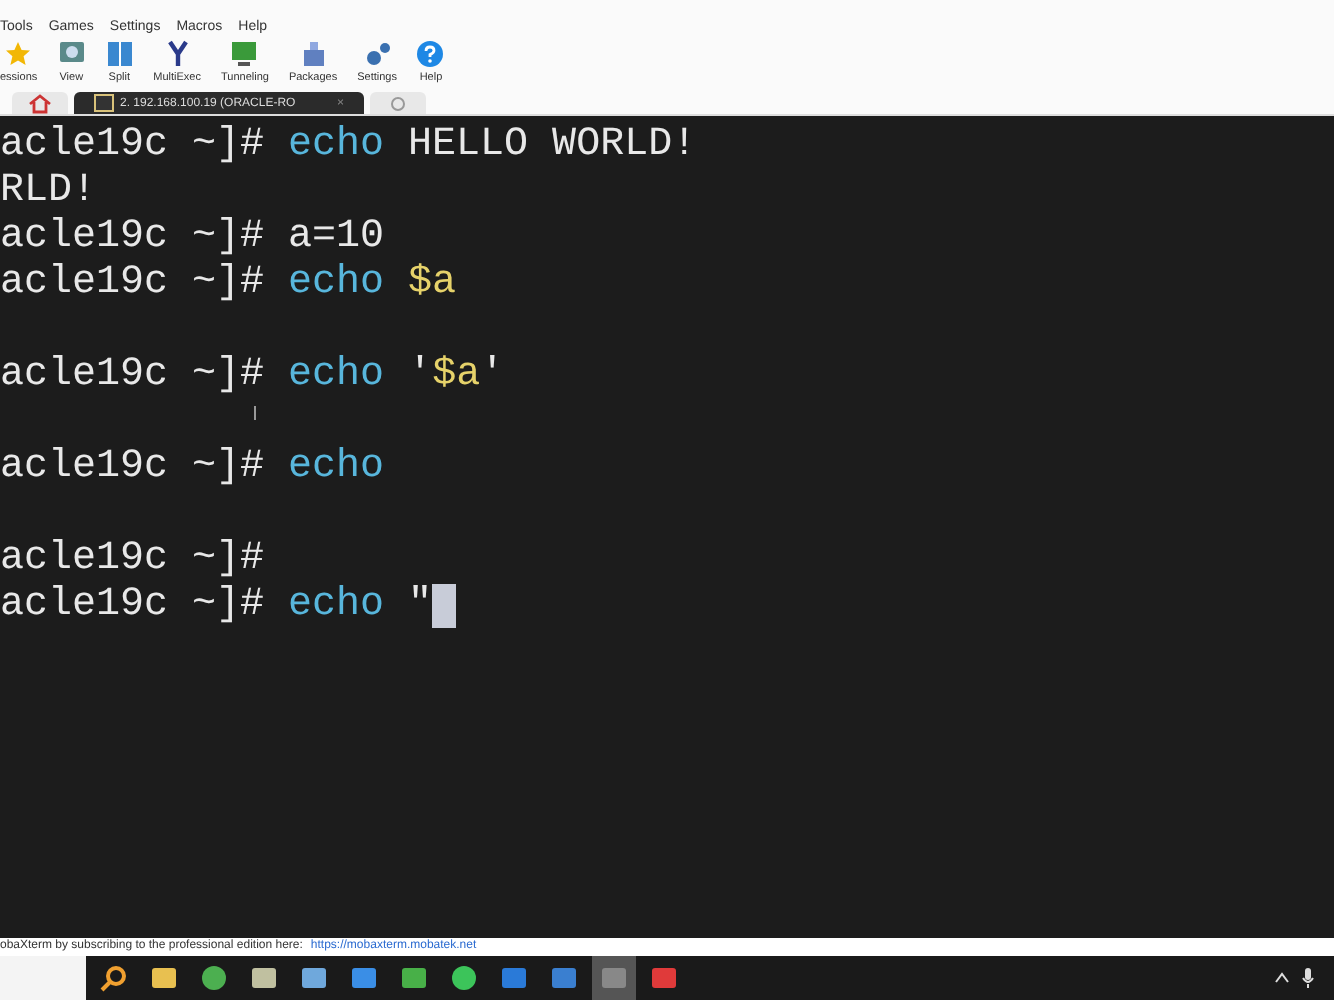 This screenshot has height=1000, width=1334. What do you see at coordinates (419, 605) in the screenshot?
I see `terminal-text: "` at bounding box center [419, 605].